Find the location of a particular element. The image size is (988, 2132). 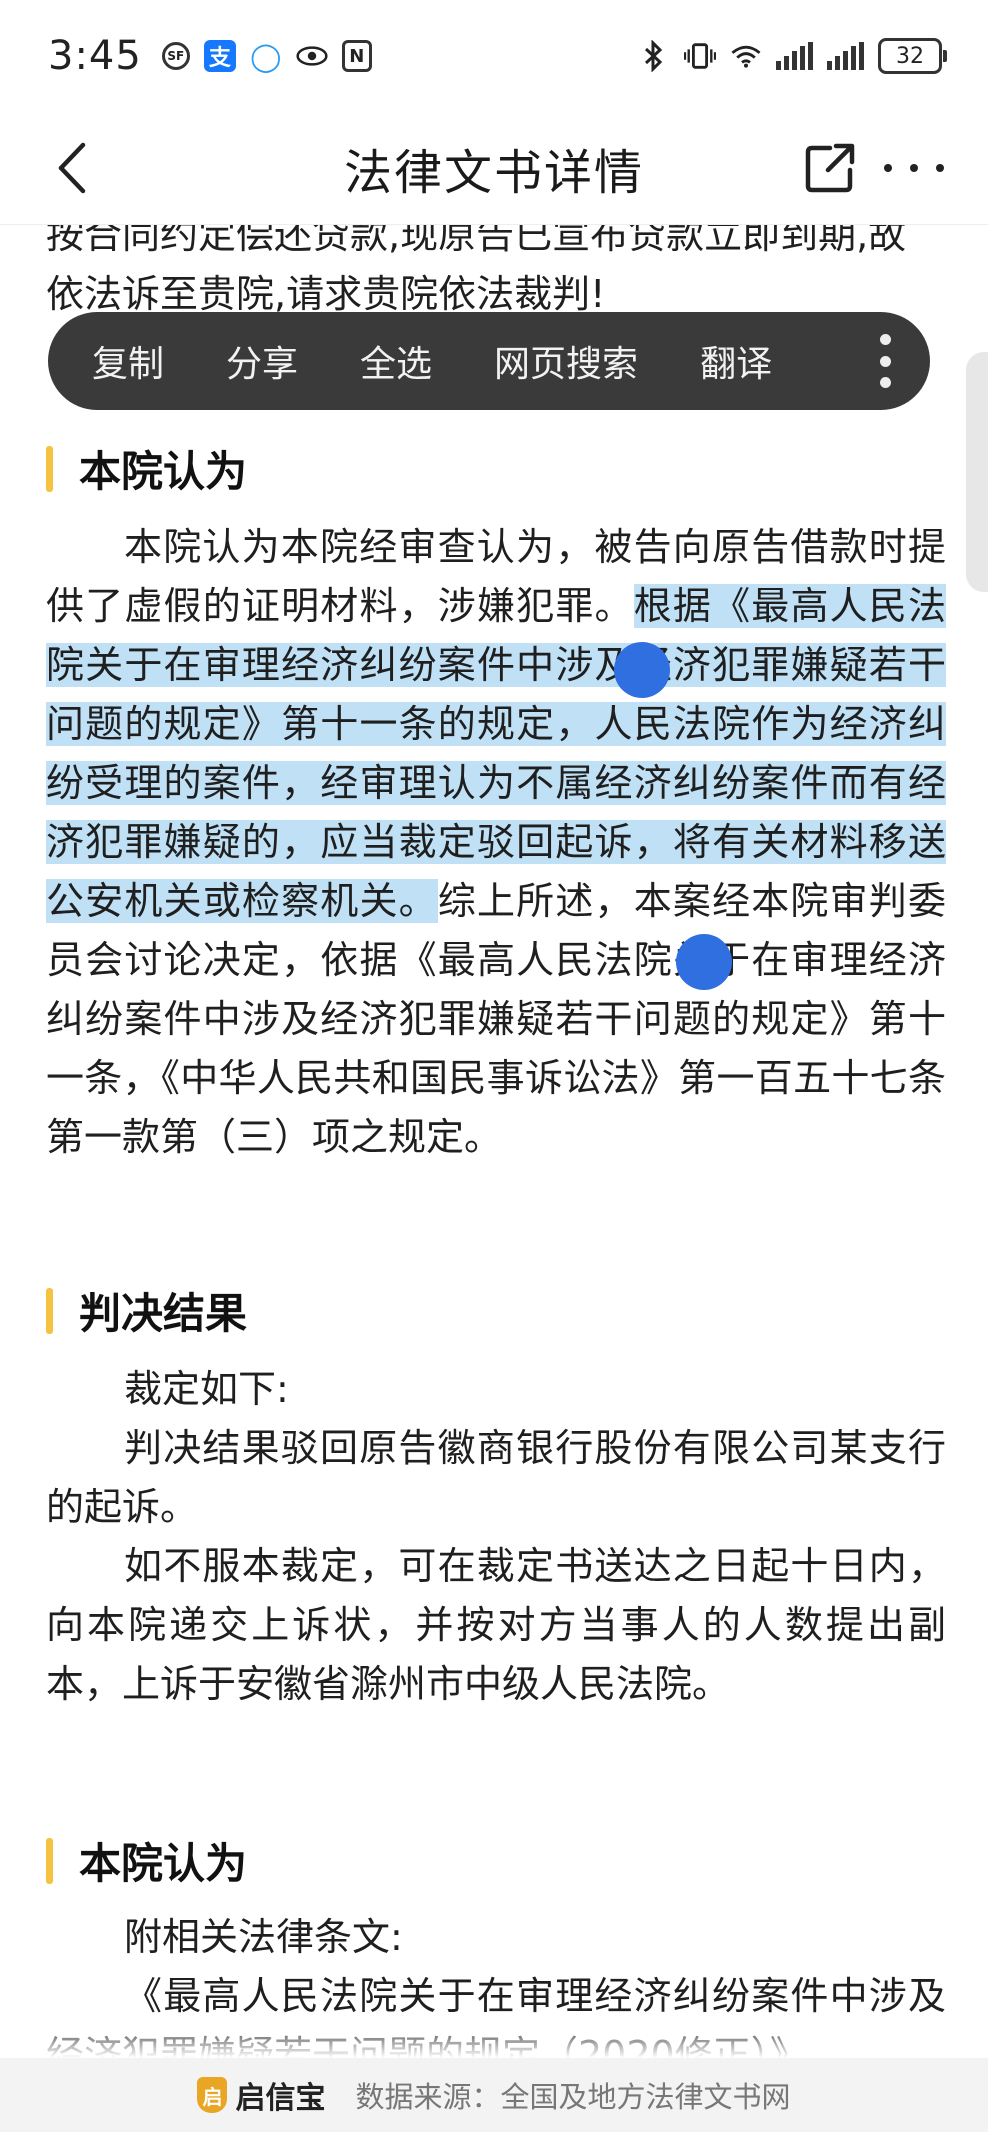

attach-intro: 附相关法律条文: is located at coordinates (263, 1937).